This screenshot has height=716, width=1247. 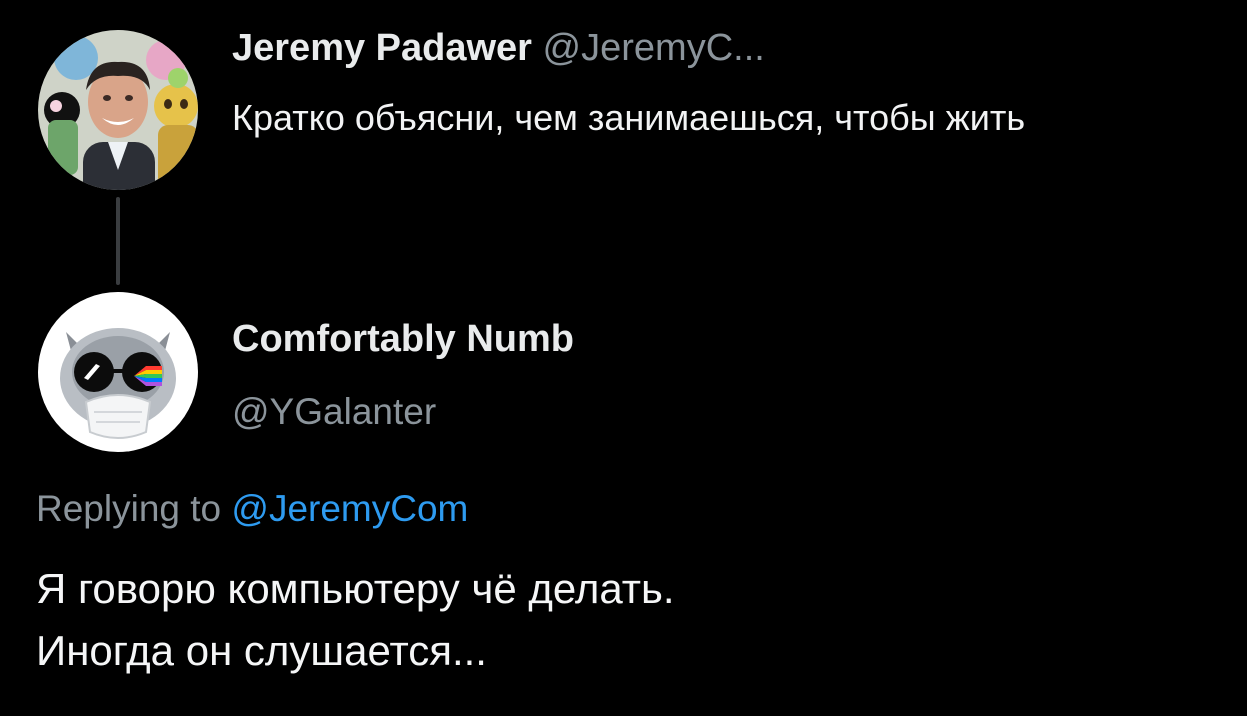 I want to click on reply-author-handle: @YGalanter, so click(x=334, y=412).